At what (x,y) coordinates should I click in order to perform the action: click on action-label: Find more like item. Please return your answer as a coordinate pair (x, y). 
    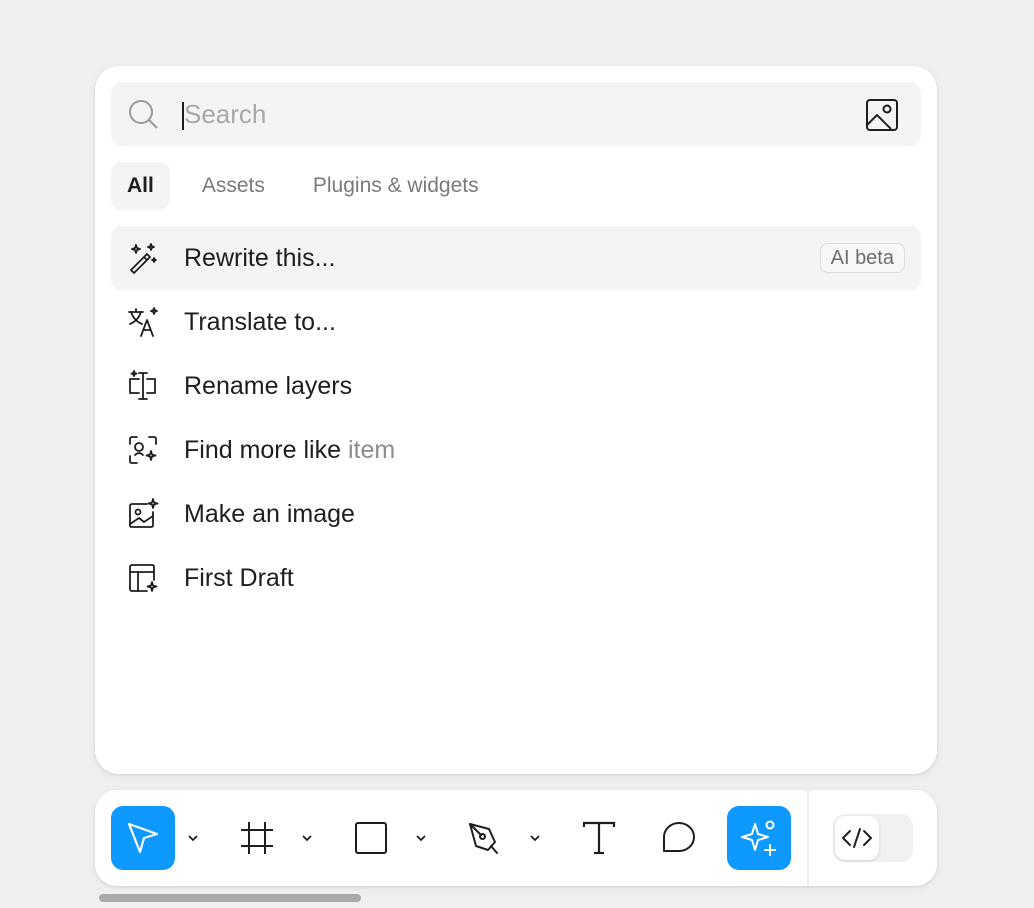
    Looking at the image, I should click on (289, 450).